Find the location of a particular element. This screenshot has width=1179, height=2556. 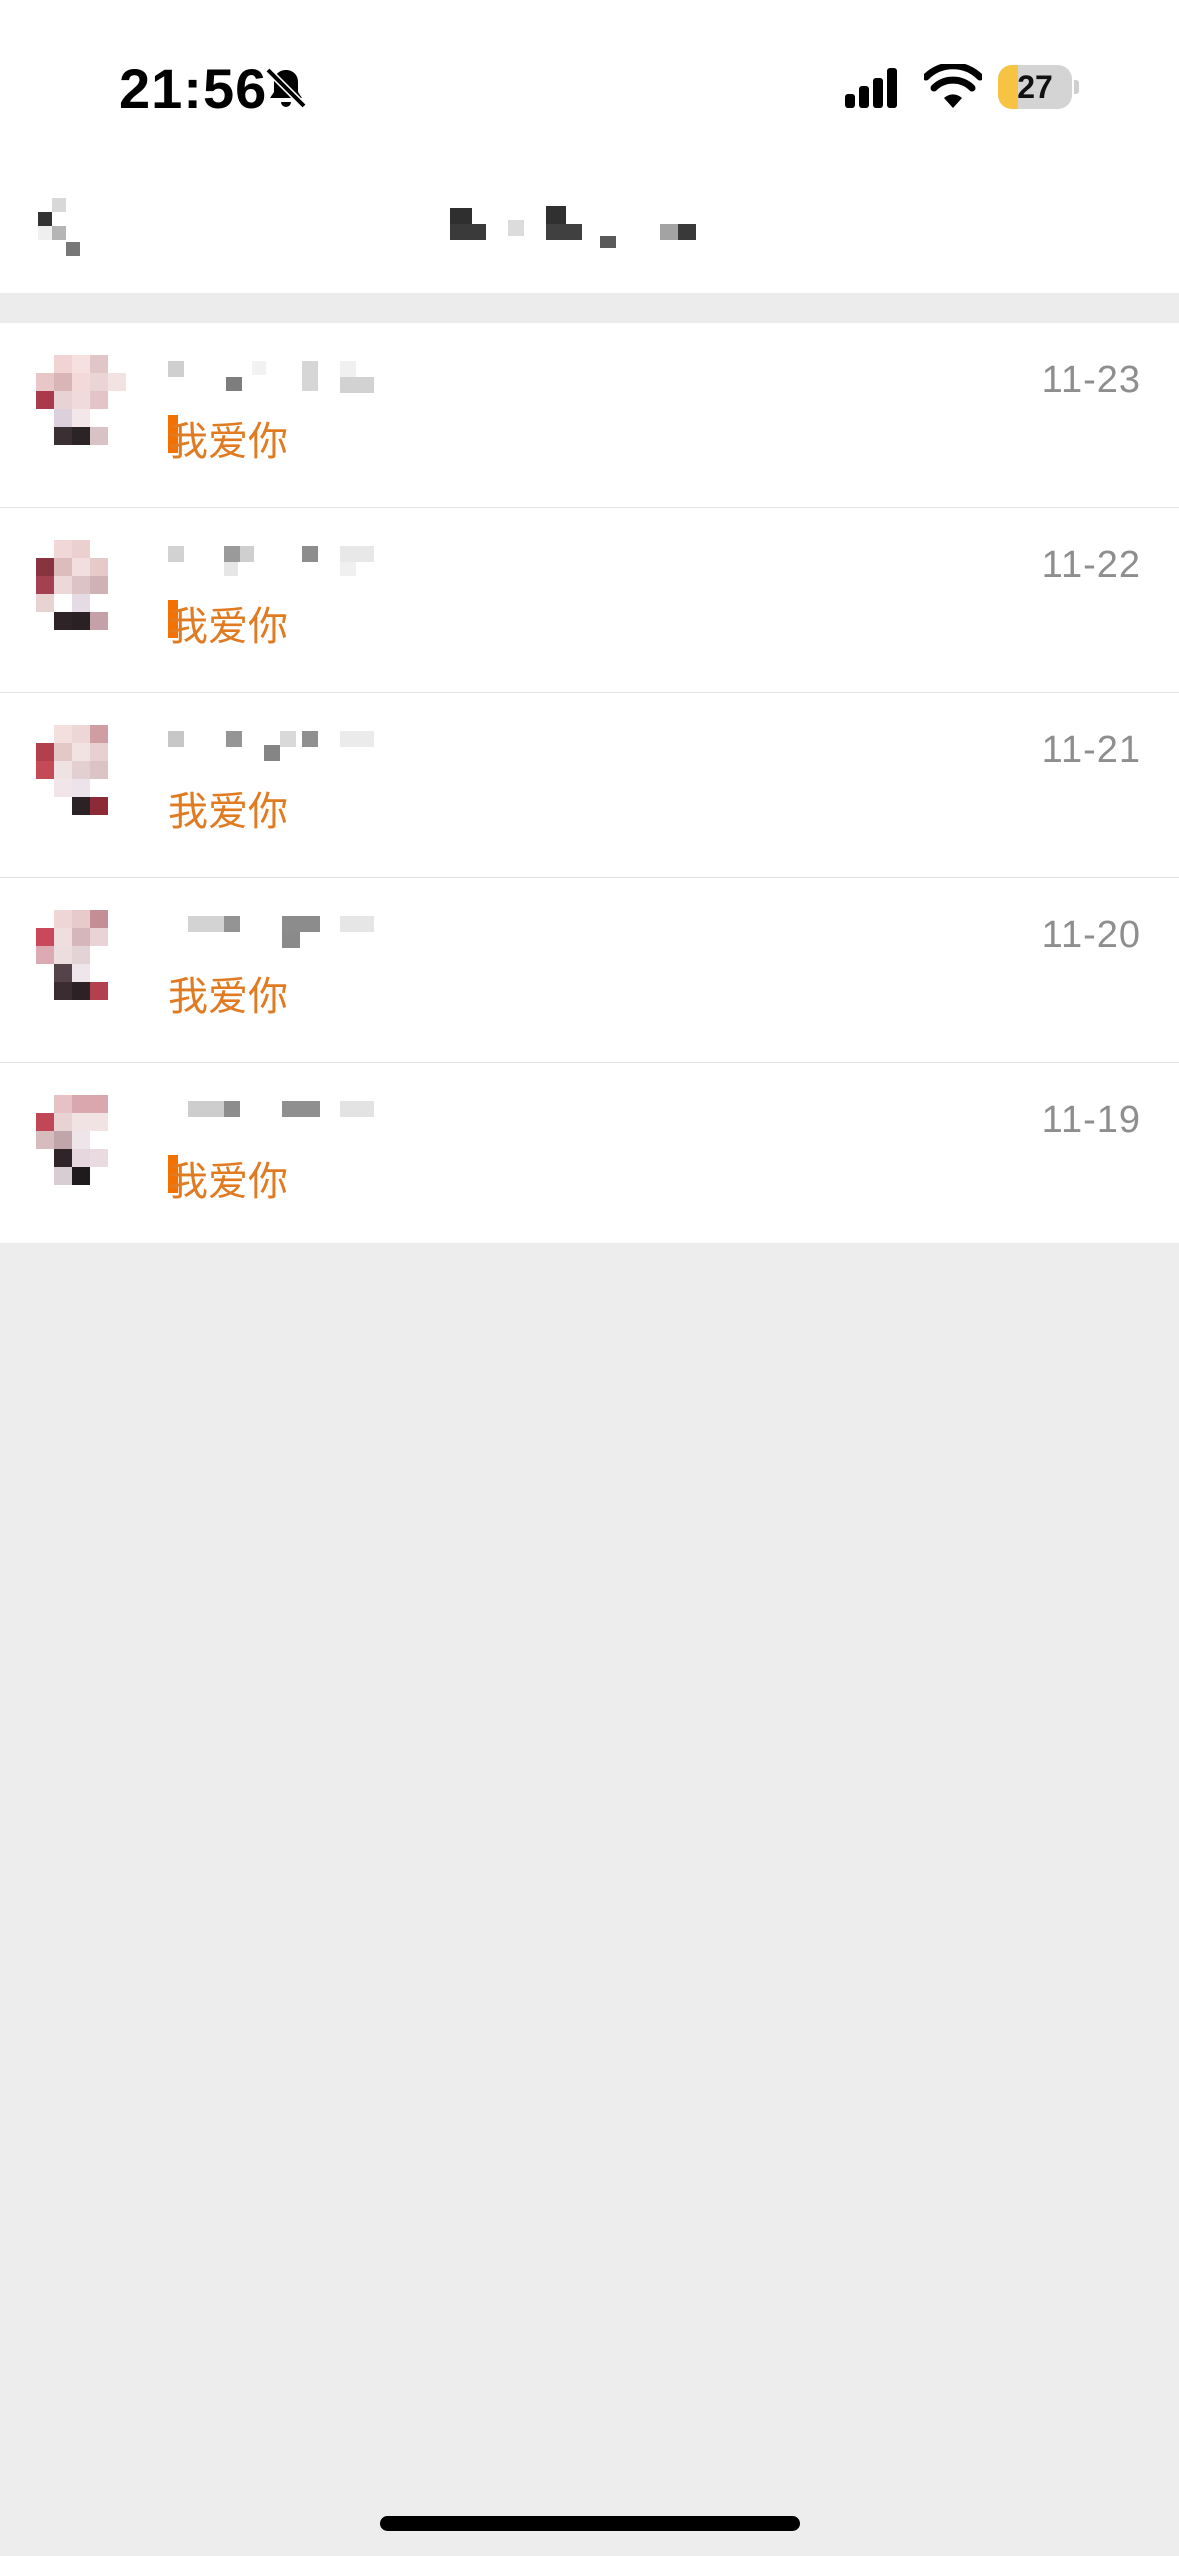

status-bar: 21:56 27 is located at coordinates (589, 80).